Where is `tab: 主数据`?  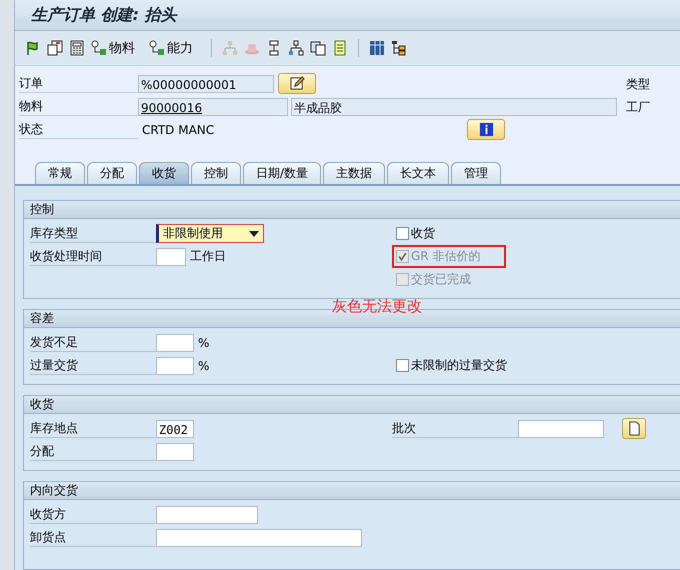
tab: 主数据 is located at coordinates (354, 173).